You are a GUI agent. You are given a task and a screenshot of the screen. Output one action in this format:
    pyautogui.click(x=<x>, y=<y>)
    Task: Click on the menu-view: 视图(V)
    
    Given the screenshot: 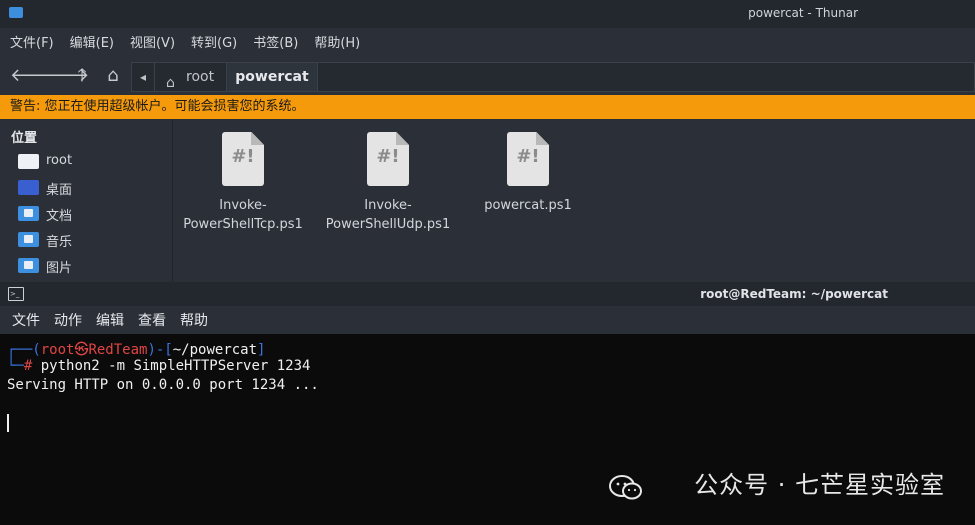 What is the action you would take?
    pyautogui.click(x=152, y=43)
    